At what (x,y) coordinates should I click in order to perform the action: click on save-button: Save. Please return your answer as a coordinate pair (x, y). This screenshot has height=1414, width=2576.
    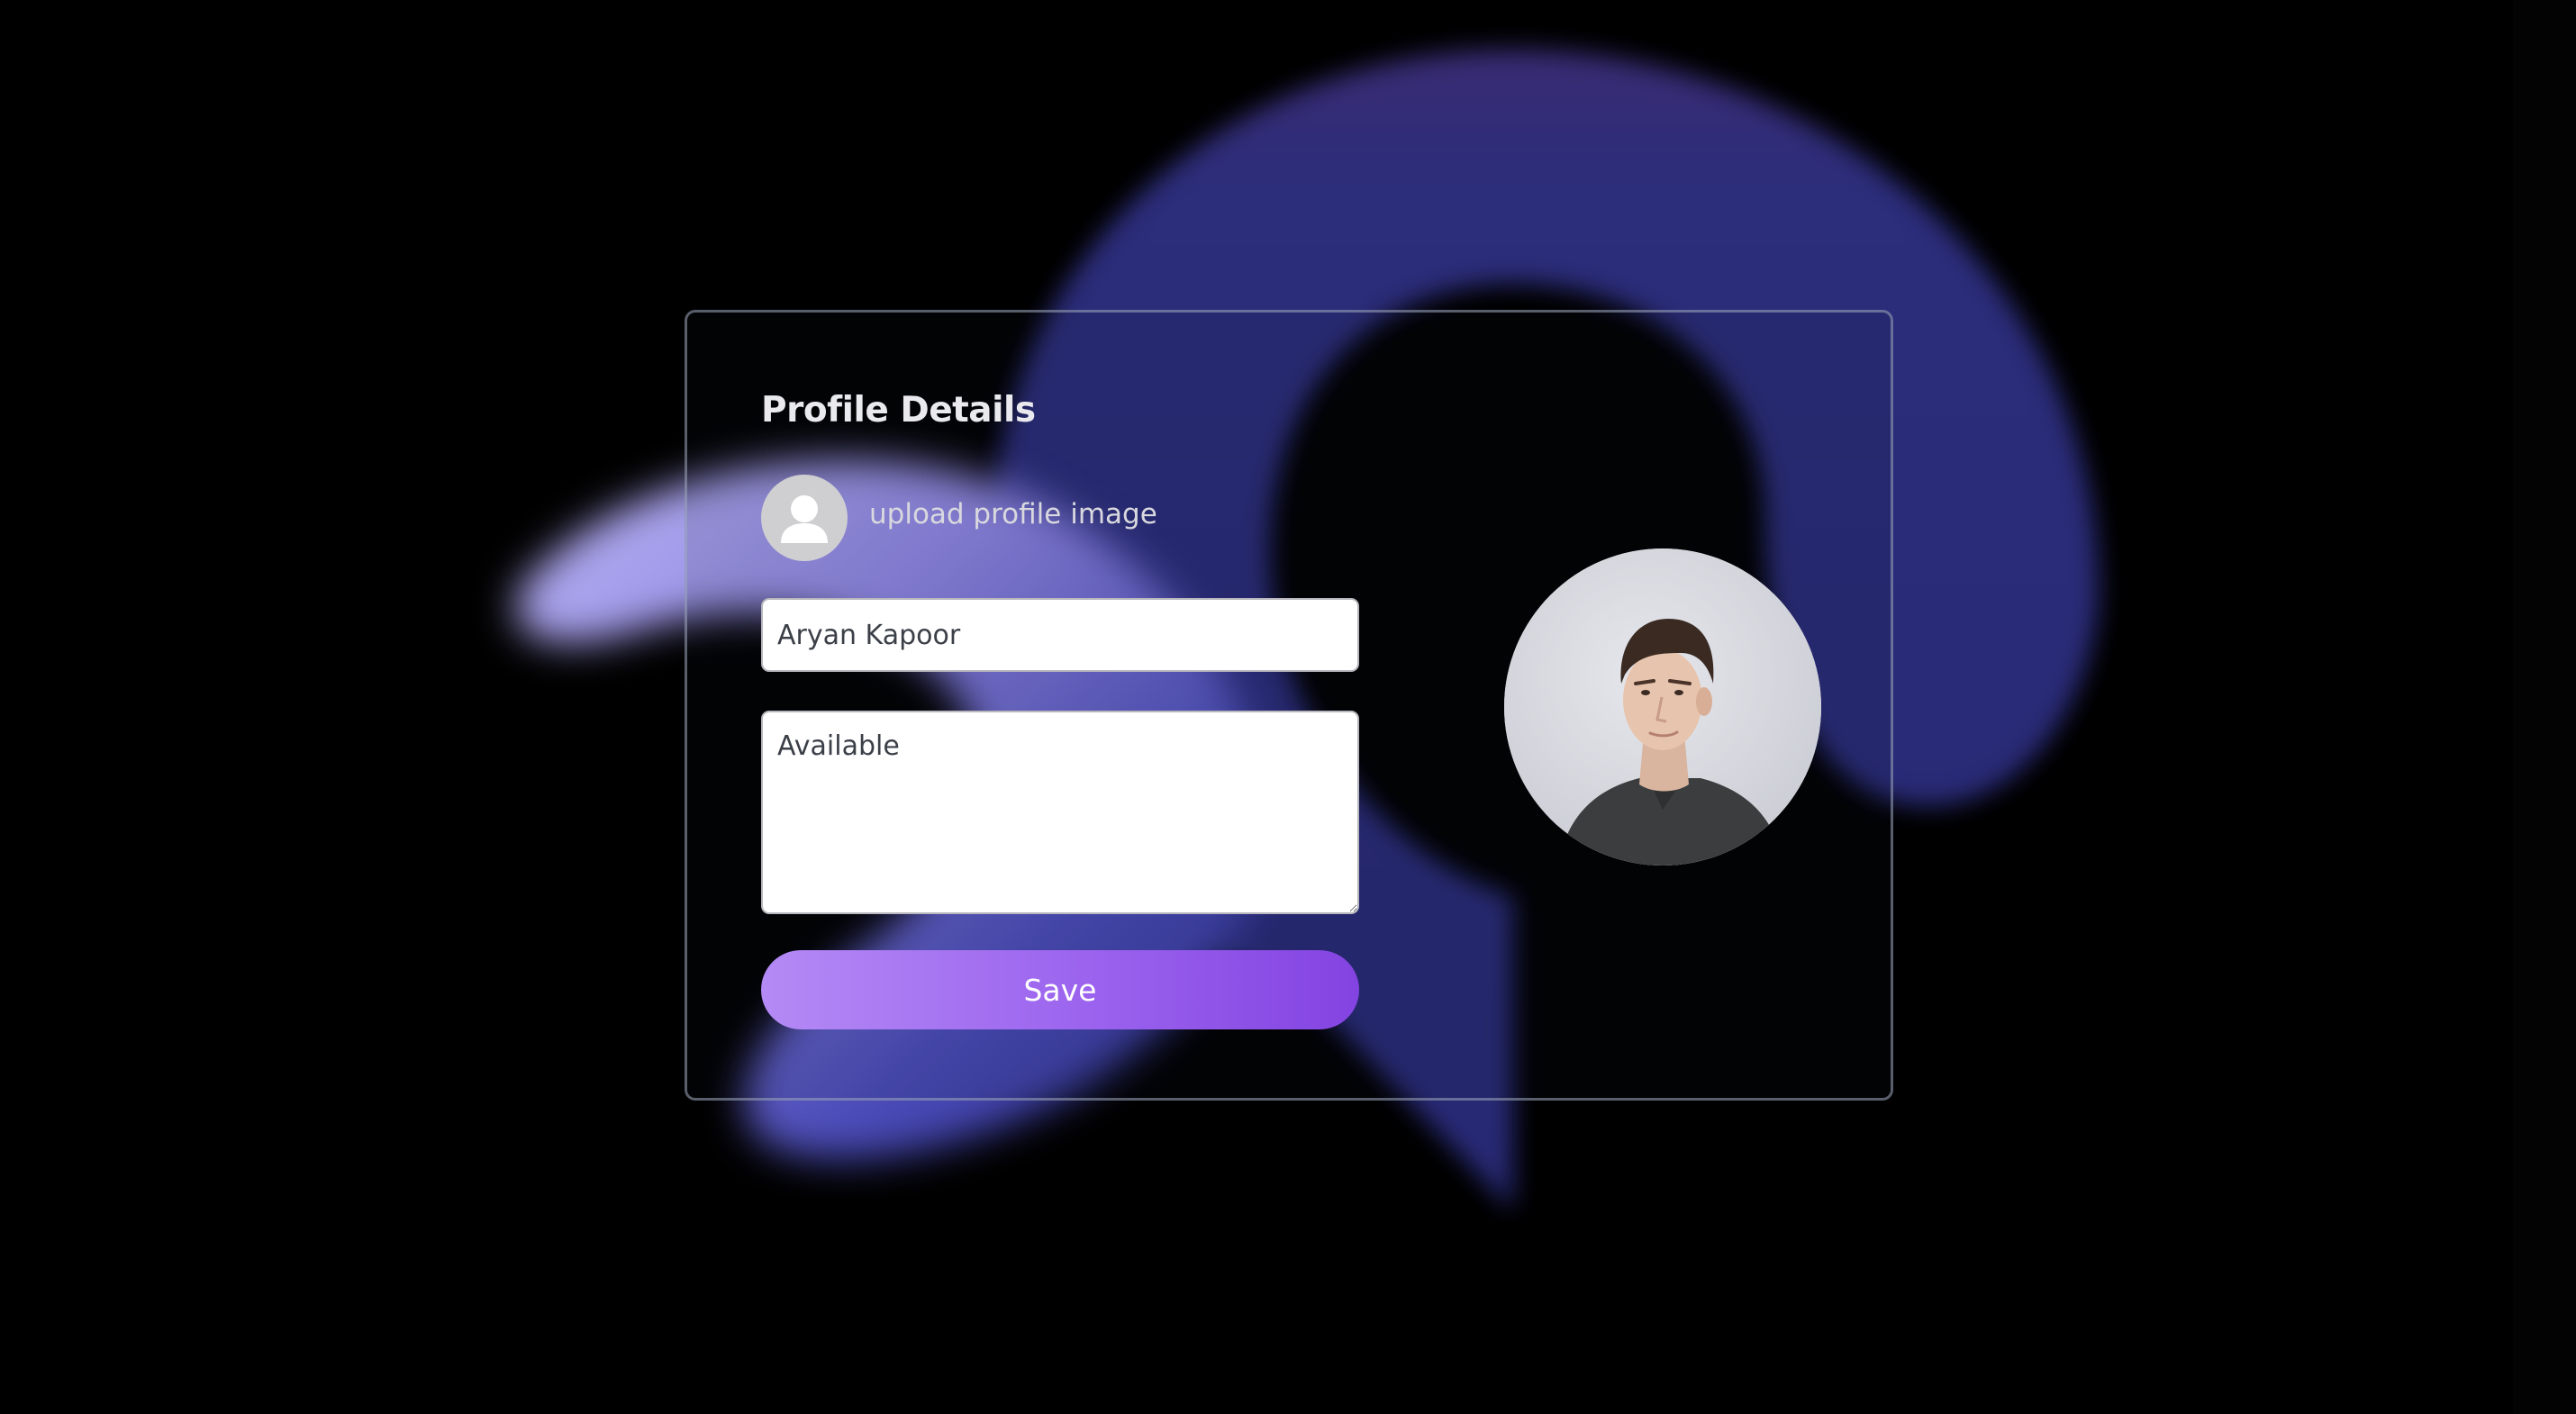
    Looking at the image, I should click on (1060, 989).